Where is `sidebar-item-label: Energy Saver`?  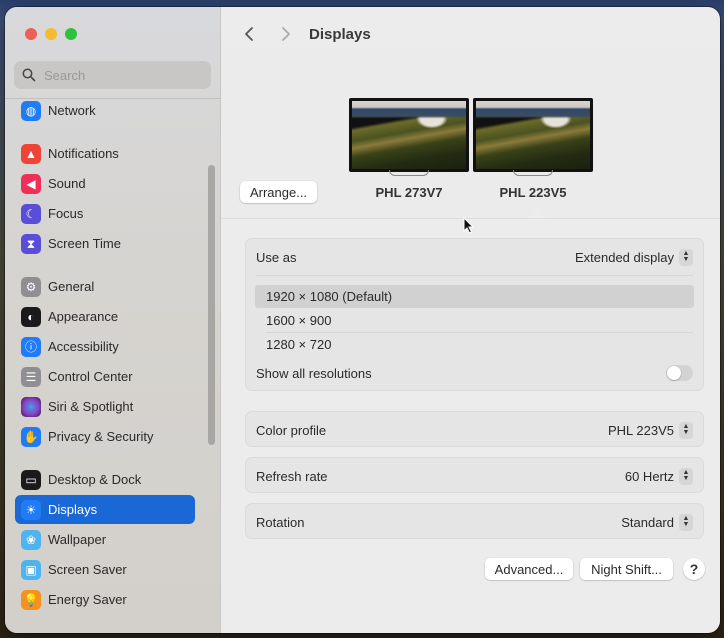 sidebar-item-label: Energy Saver is located at coordinates (87, 599).